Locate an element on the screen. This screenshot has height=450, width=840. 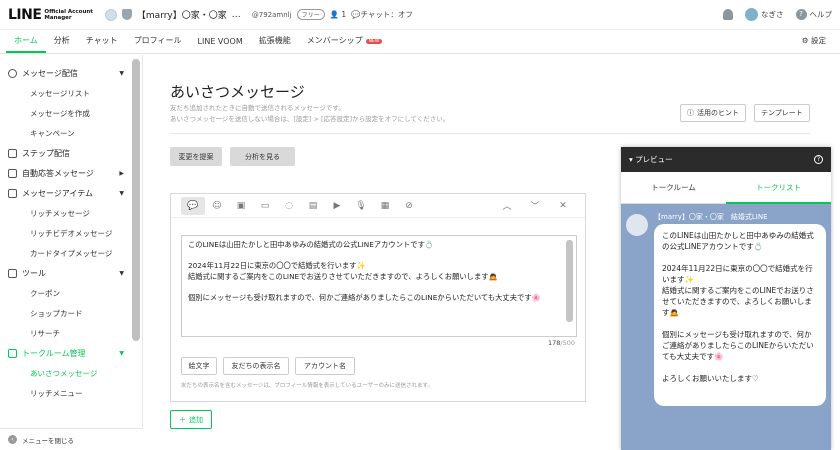
user-name: なぎさ is located at coordinates (772, 14).